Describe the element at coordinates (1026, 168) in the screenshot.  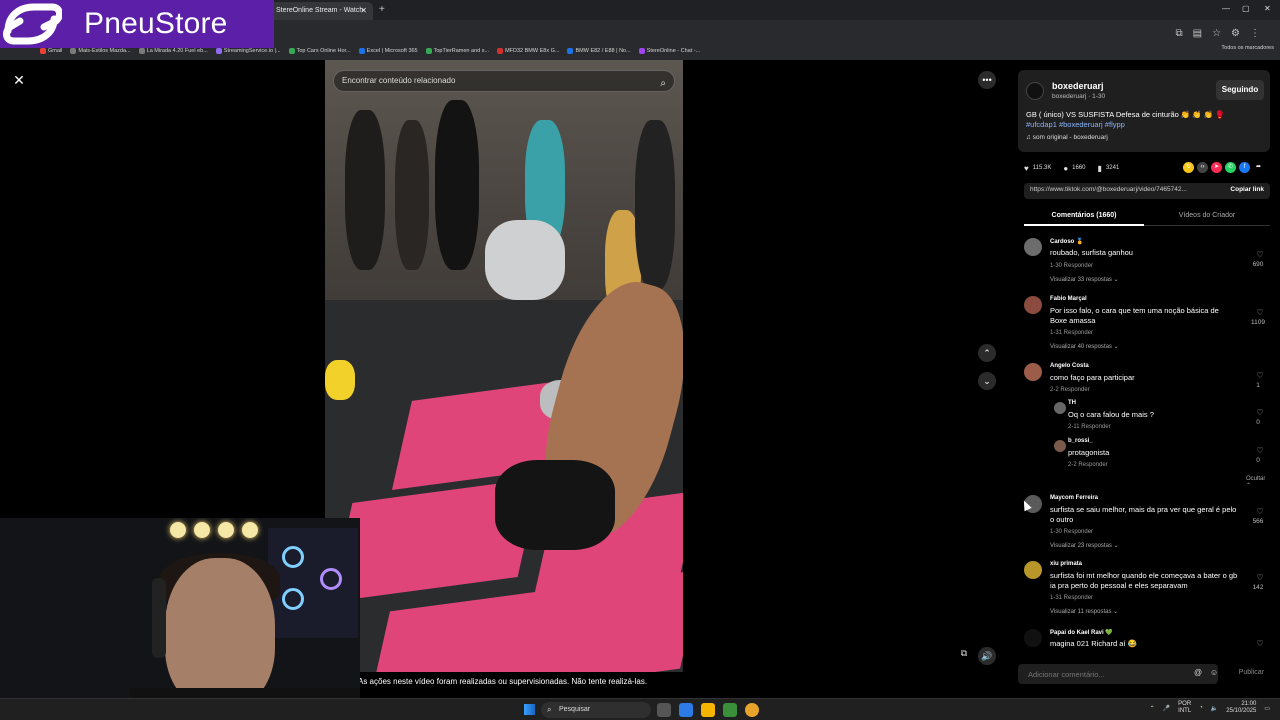
I see `heart-icon: ♥` at that location.